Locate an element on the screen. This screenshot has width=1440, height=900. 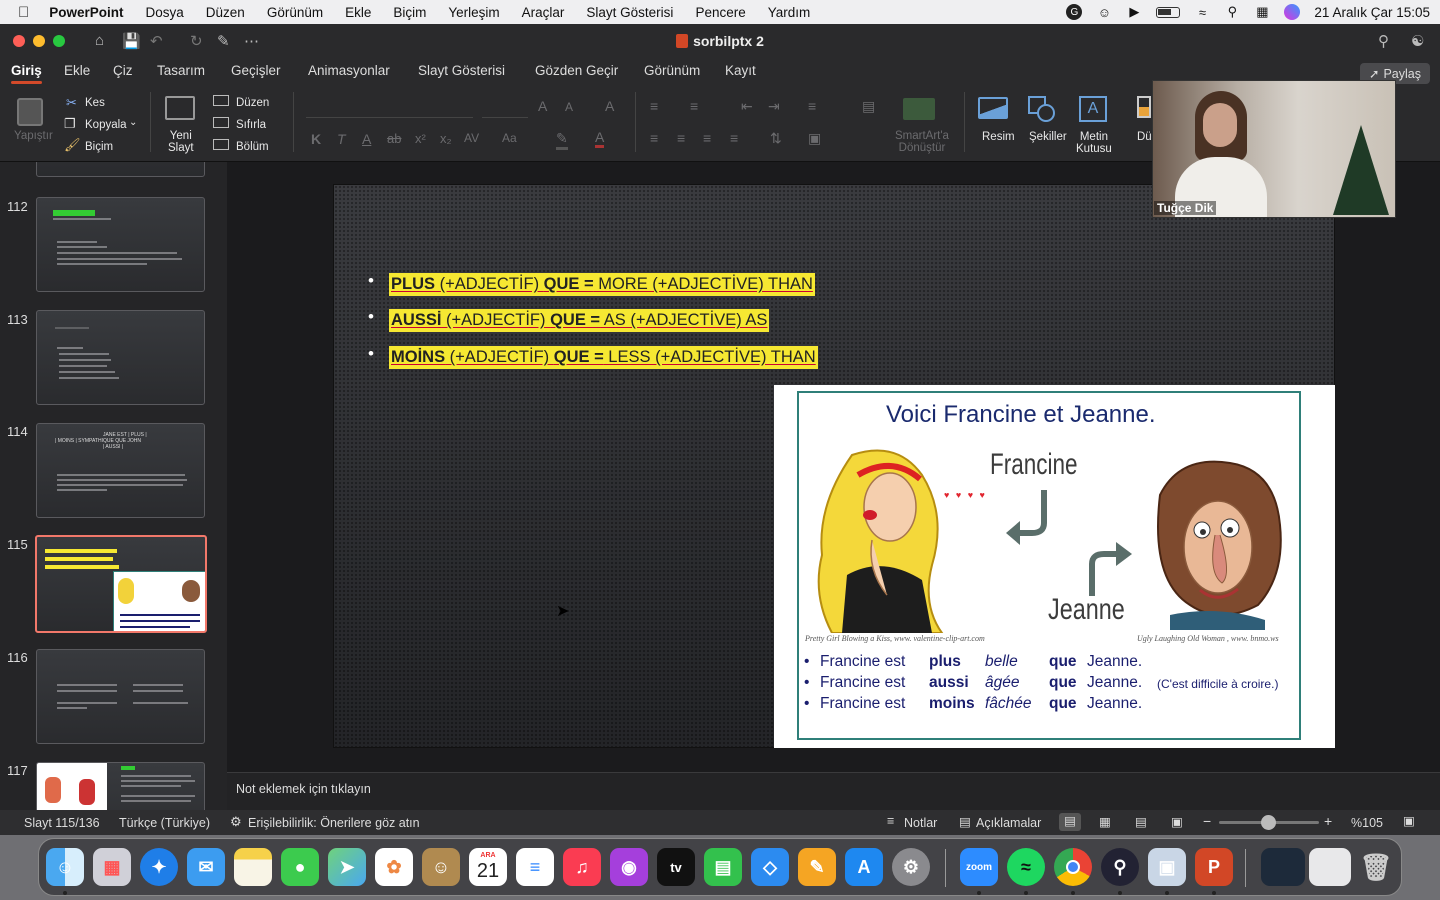
align-center-icon: ≡ is located at coordinates (681, 138).